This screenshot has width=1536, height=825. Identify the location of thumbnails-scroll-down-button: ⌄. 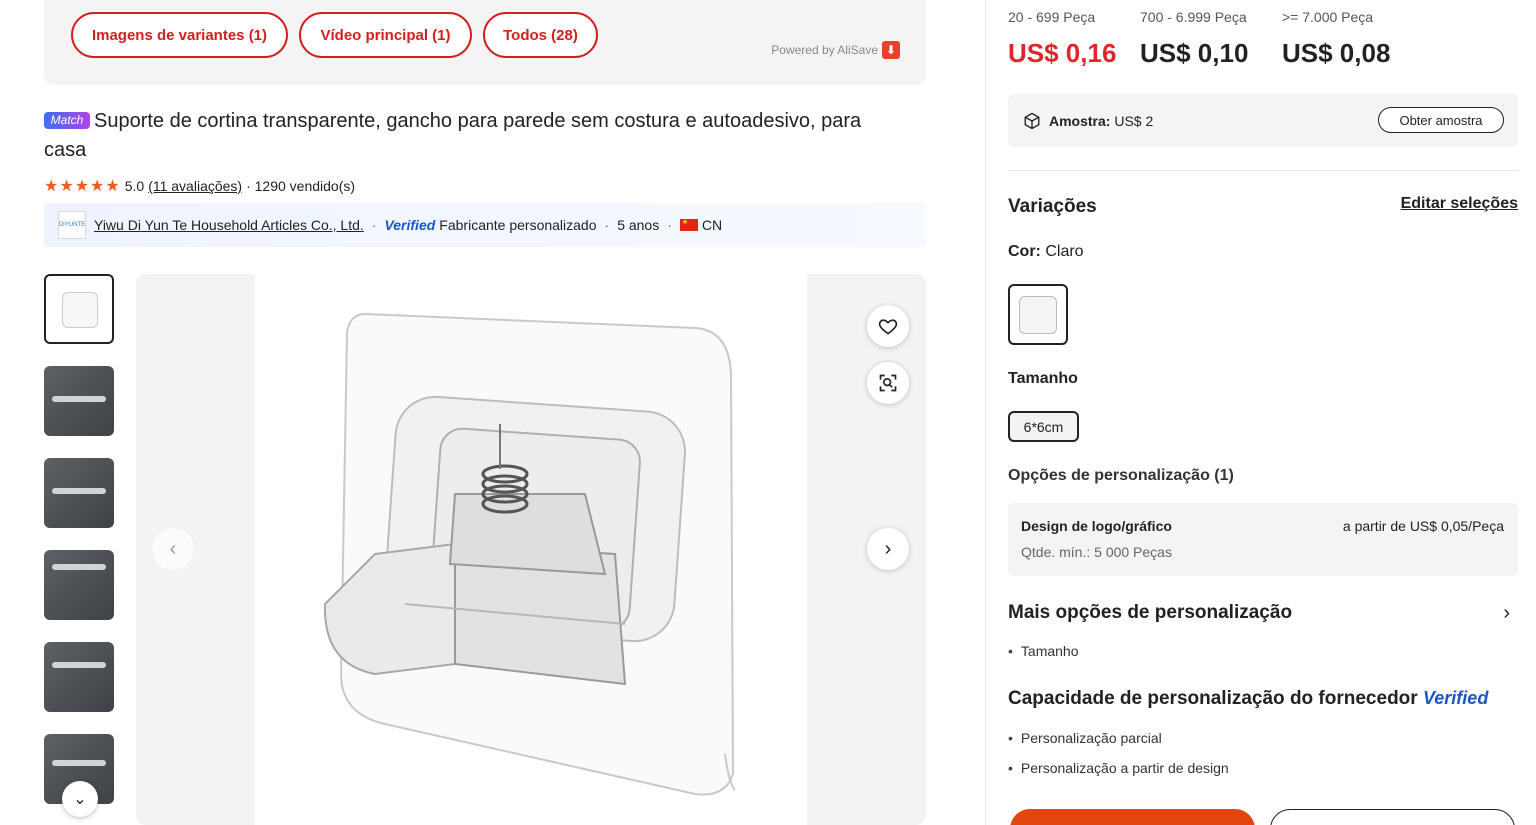
(80, 799).